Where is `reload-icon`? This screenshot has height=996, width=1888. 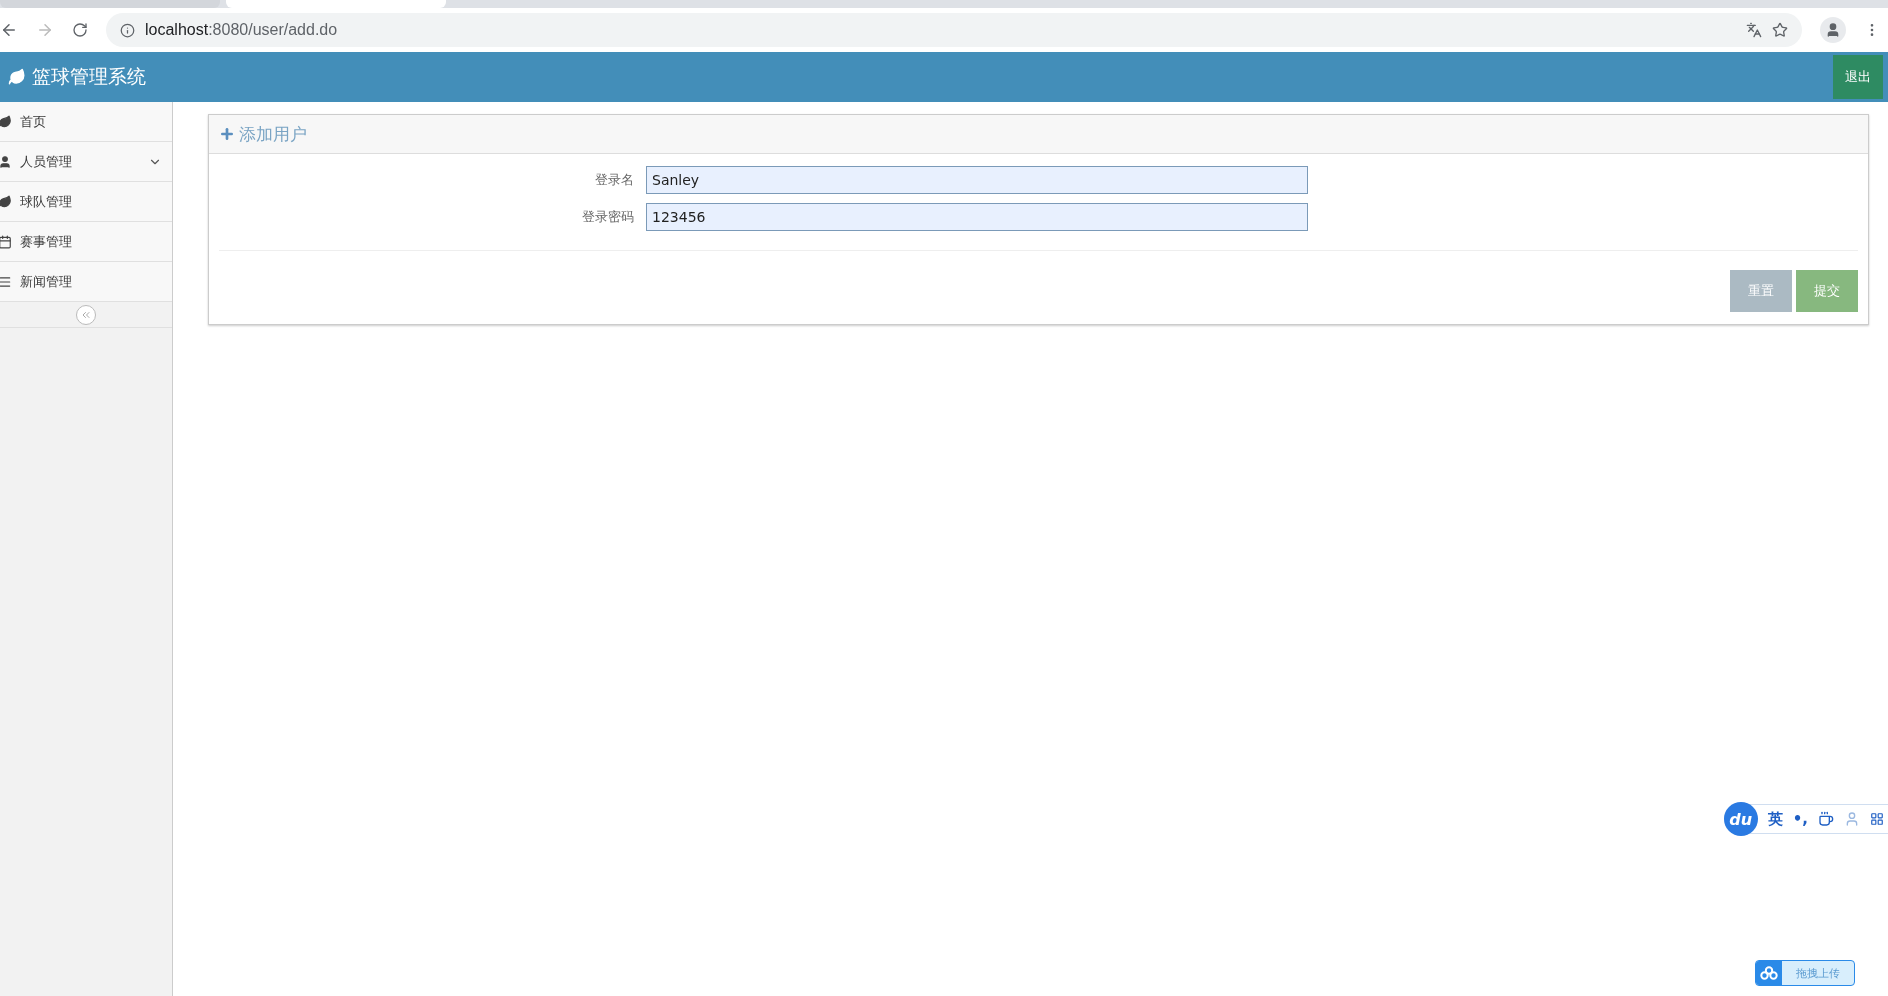 reload-icon is located at coordinates (80, 30).